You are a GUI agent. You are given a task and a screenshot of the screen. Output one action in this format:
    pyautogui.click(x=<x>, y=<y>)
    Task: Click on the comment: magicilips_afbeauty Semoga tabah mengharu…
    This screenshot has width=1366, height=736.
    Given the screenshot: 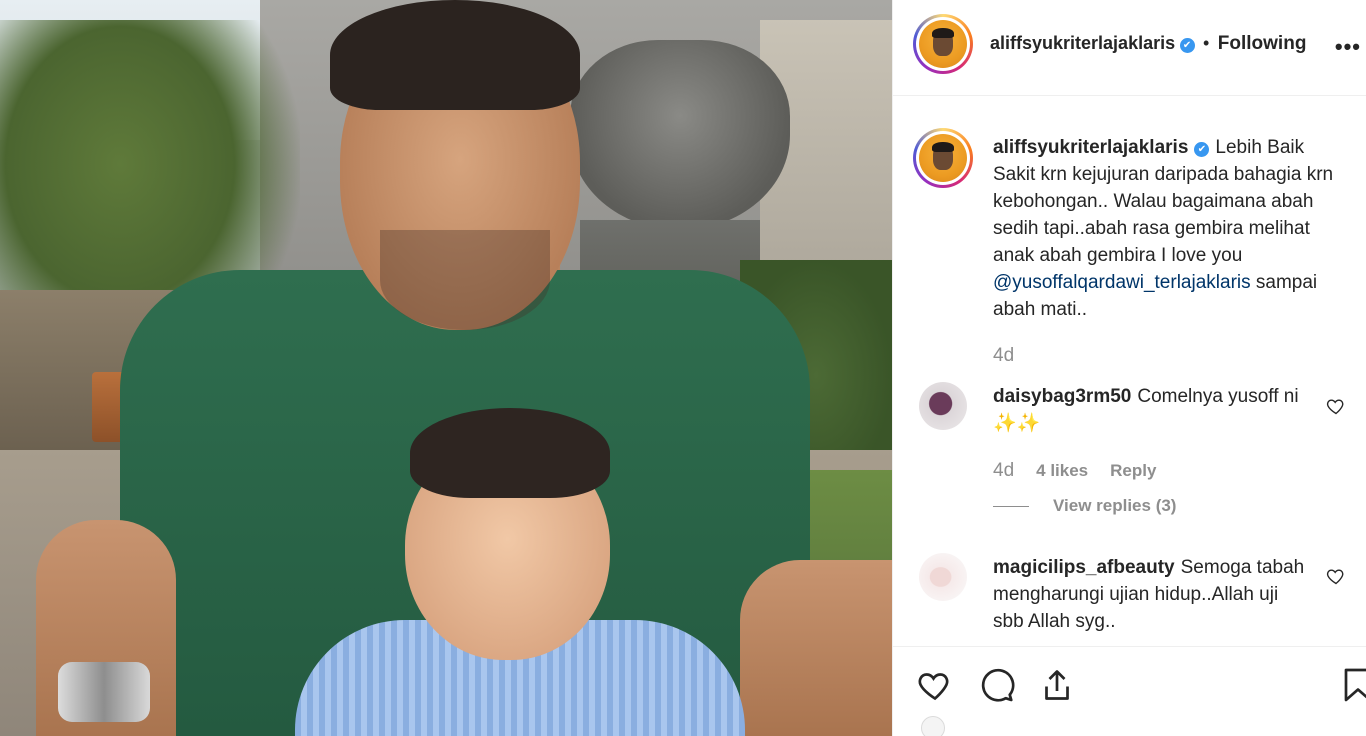 What is the action you would take?
    pyautogui.click(x=1153, y=594)
    